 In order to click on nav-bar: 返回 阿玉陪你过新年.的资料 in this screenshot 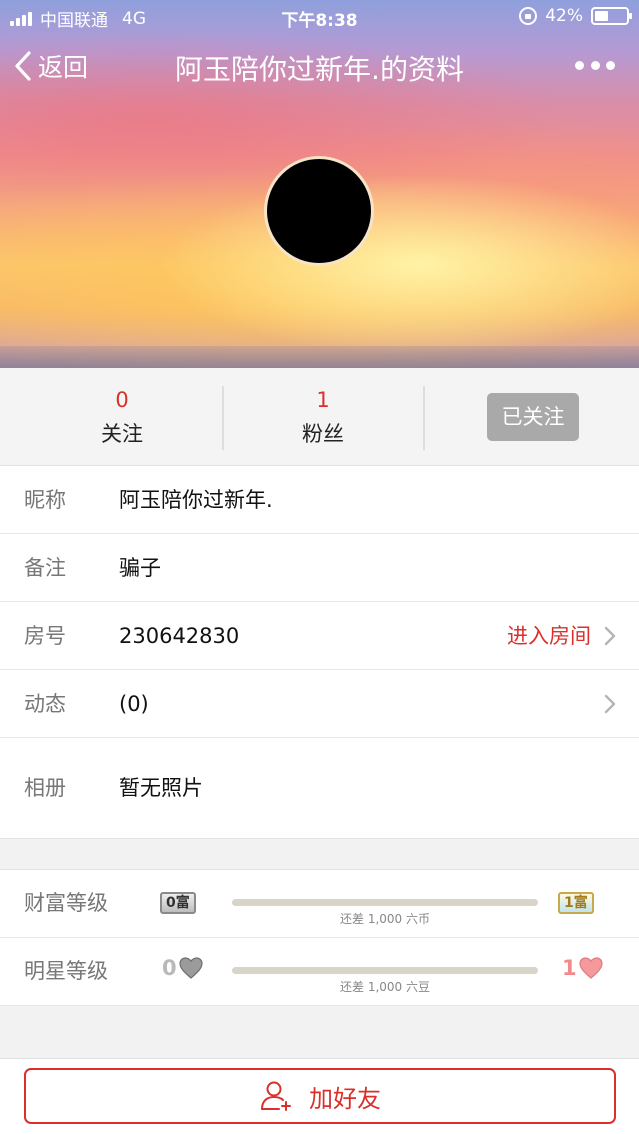, I will do `click(319, 66)`.